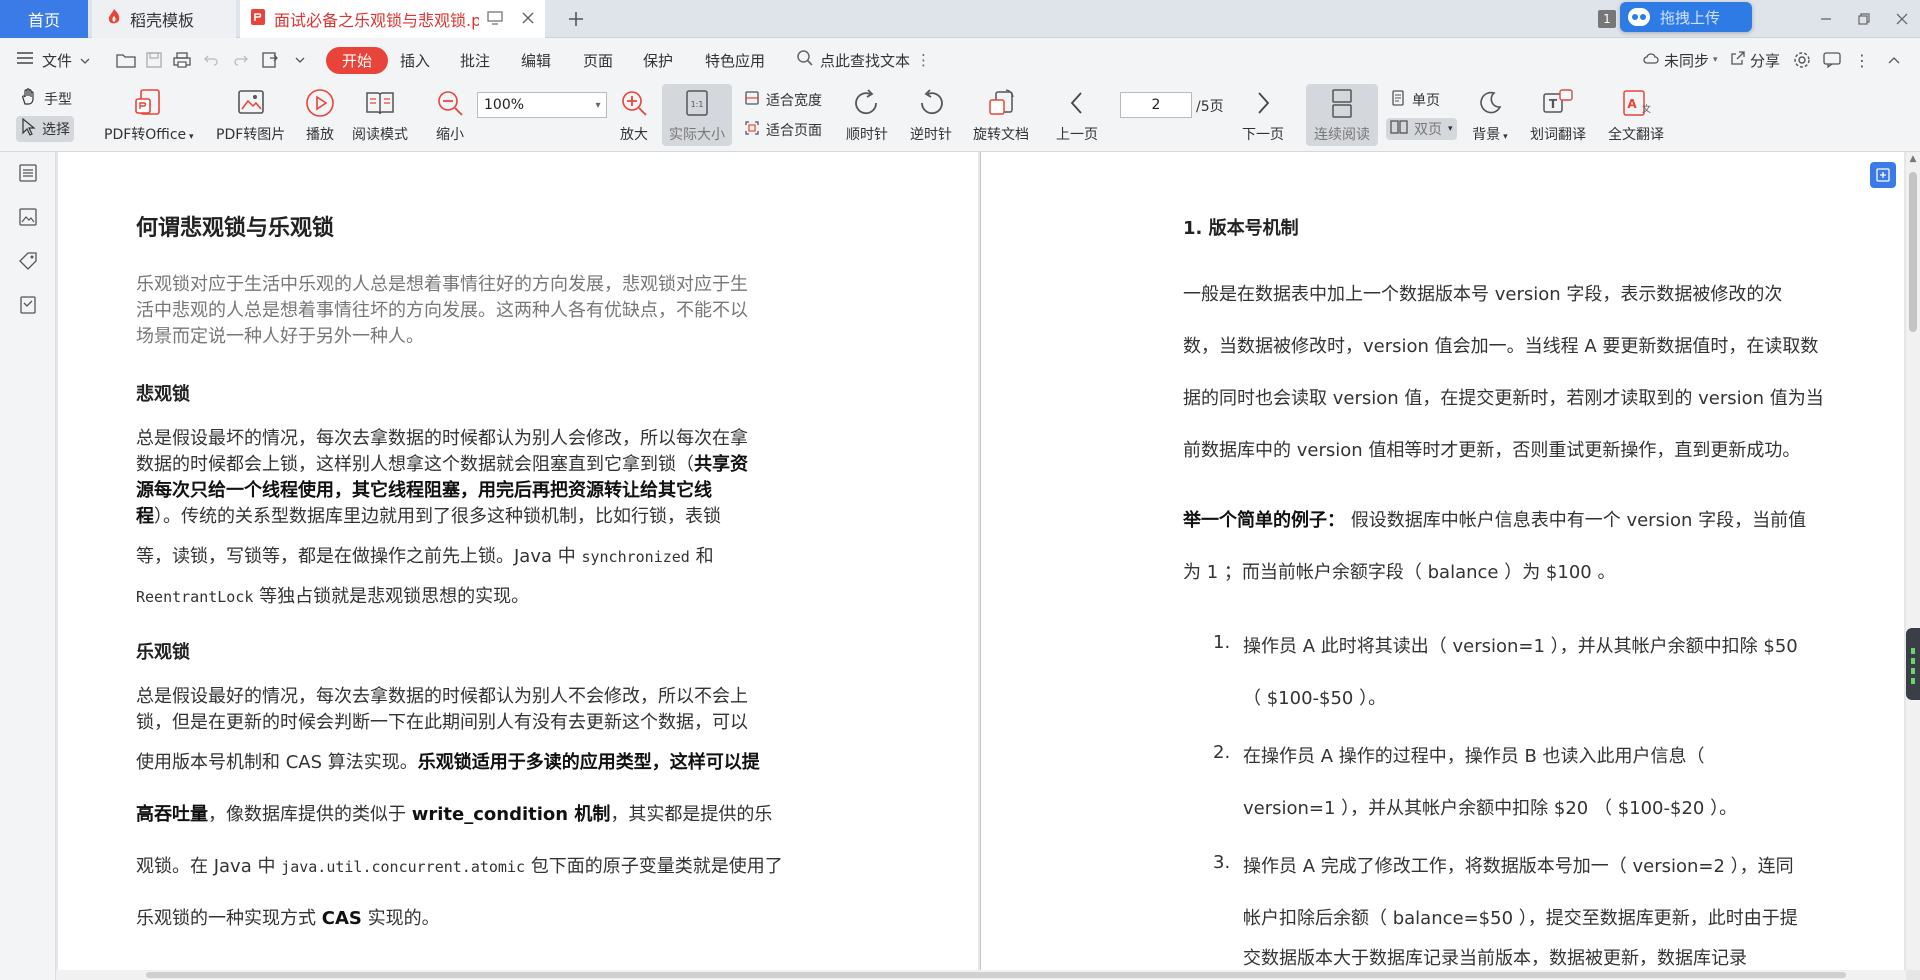 This screenshot has height=980, width=1920. Describe the element at coordinates (1832, 60) in the screenshot. I see `feedback-icon` at that location.